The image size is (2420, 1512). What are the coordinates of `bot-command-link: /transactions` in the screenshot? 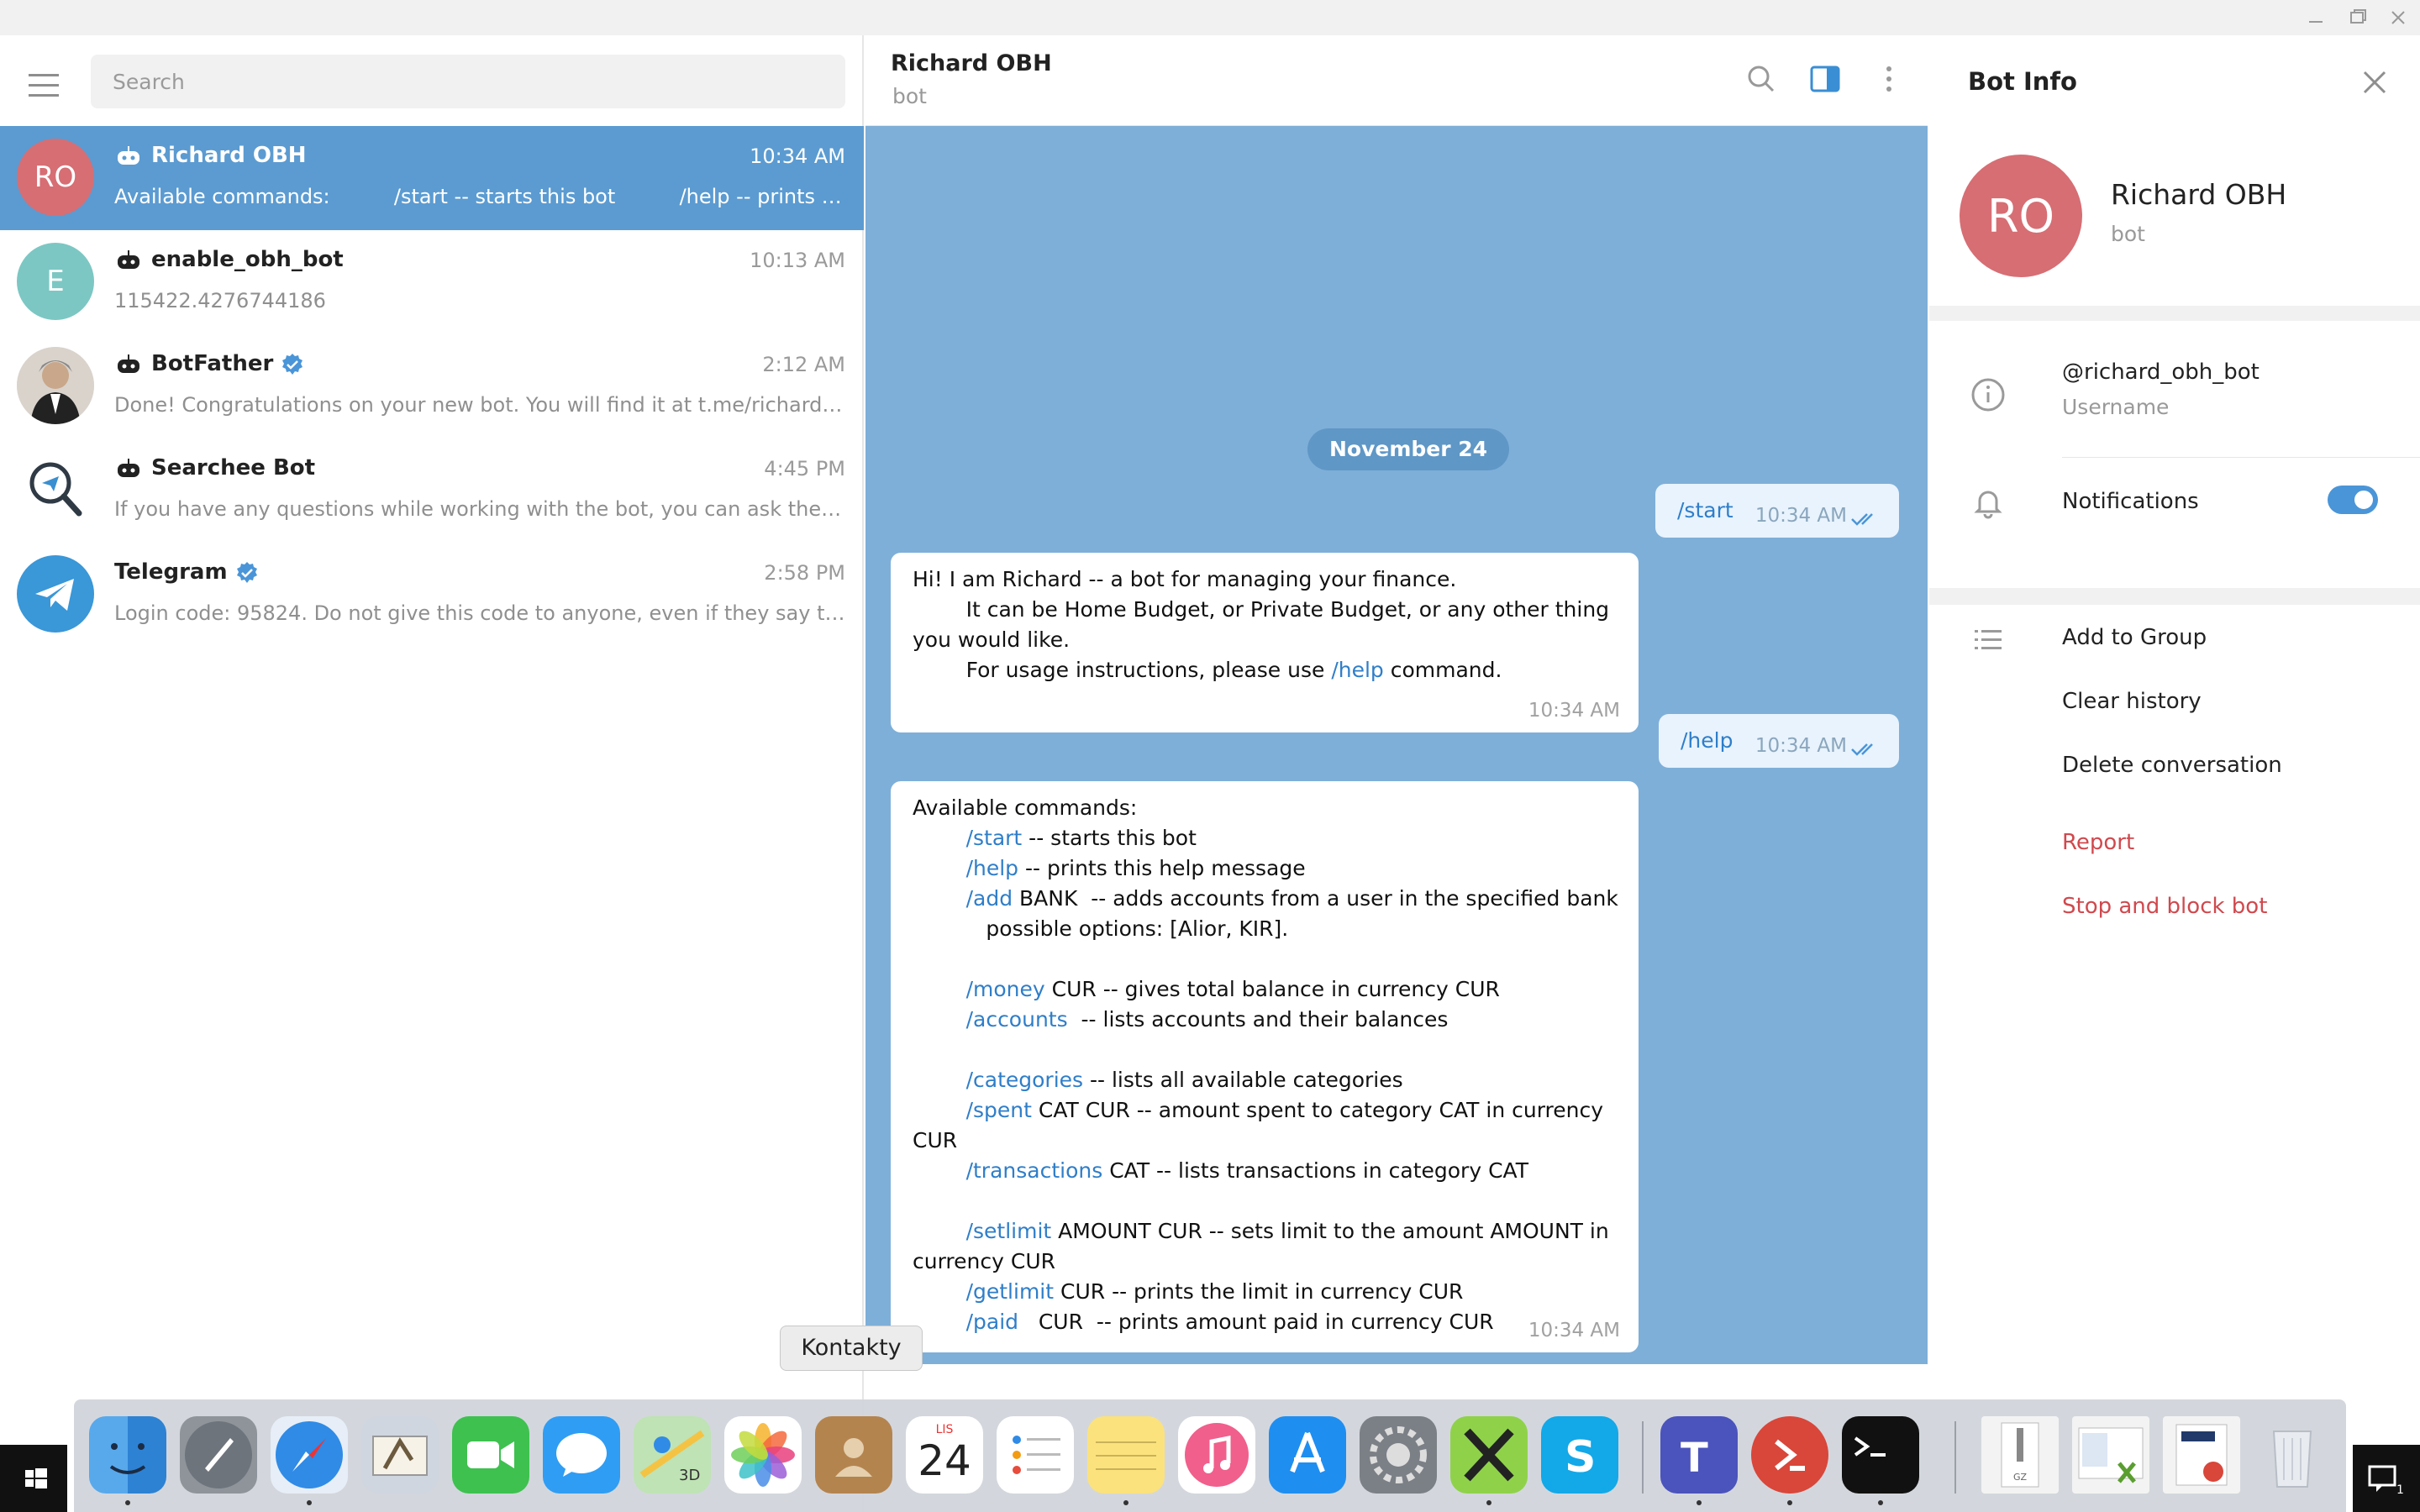 It's located at (1034, 1170).